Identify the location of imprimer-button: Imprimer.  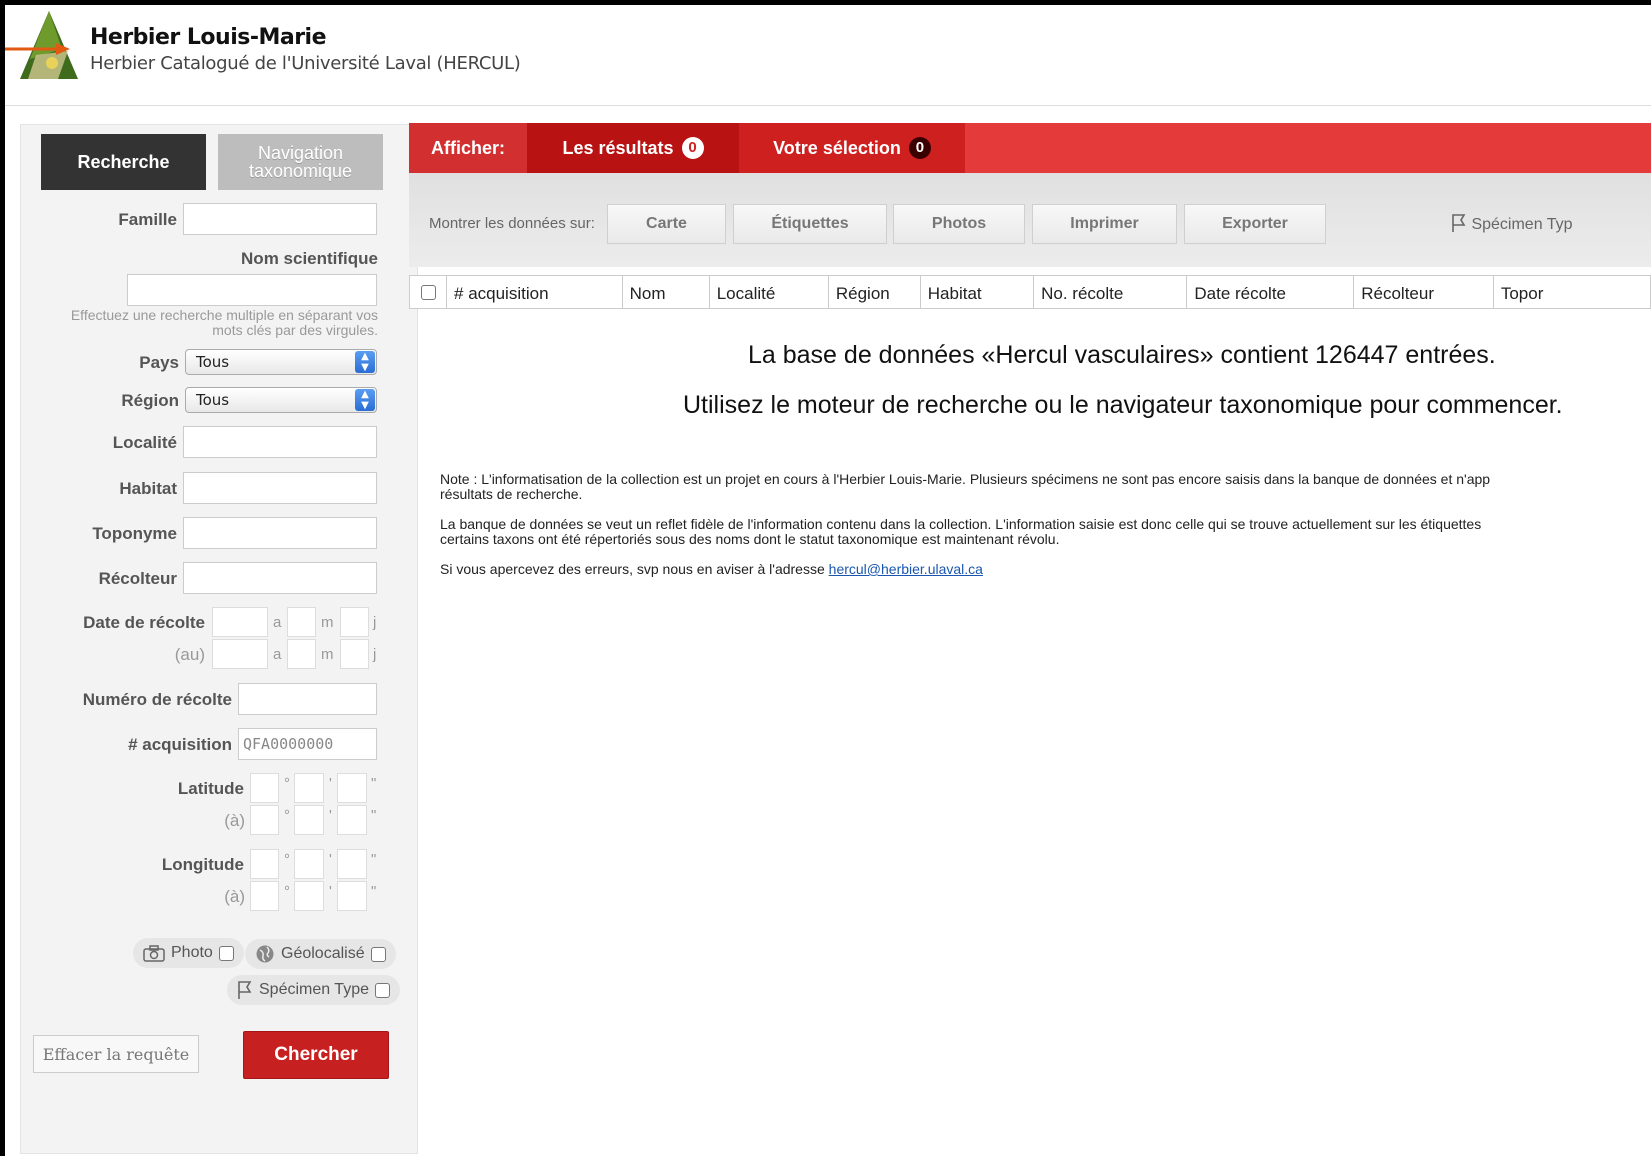
(1104, 224).